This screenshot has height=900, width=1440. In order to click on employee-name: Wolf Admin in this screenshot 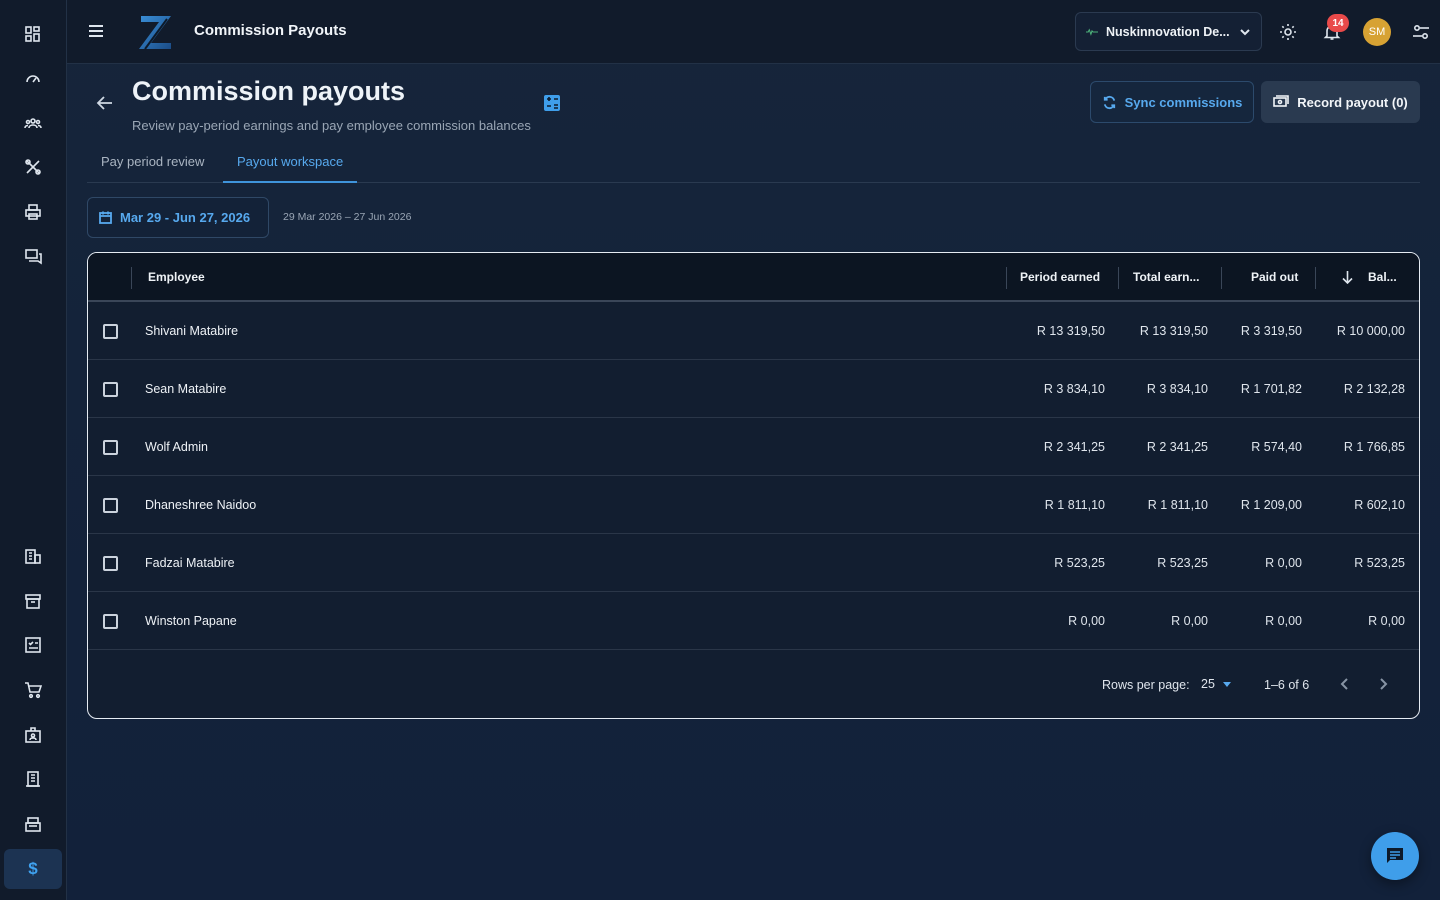, I will do `click(176, 447)`.